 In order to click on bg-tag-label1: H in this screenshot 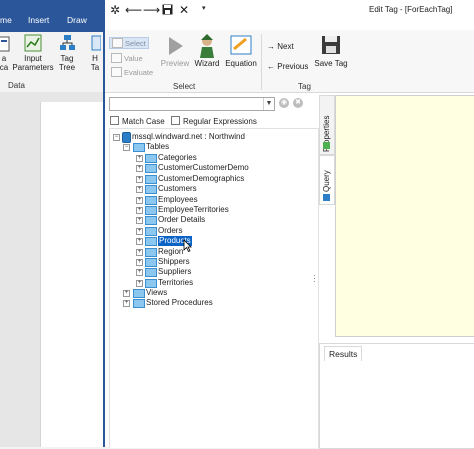, I will do `click(95, 58)`.